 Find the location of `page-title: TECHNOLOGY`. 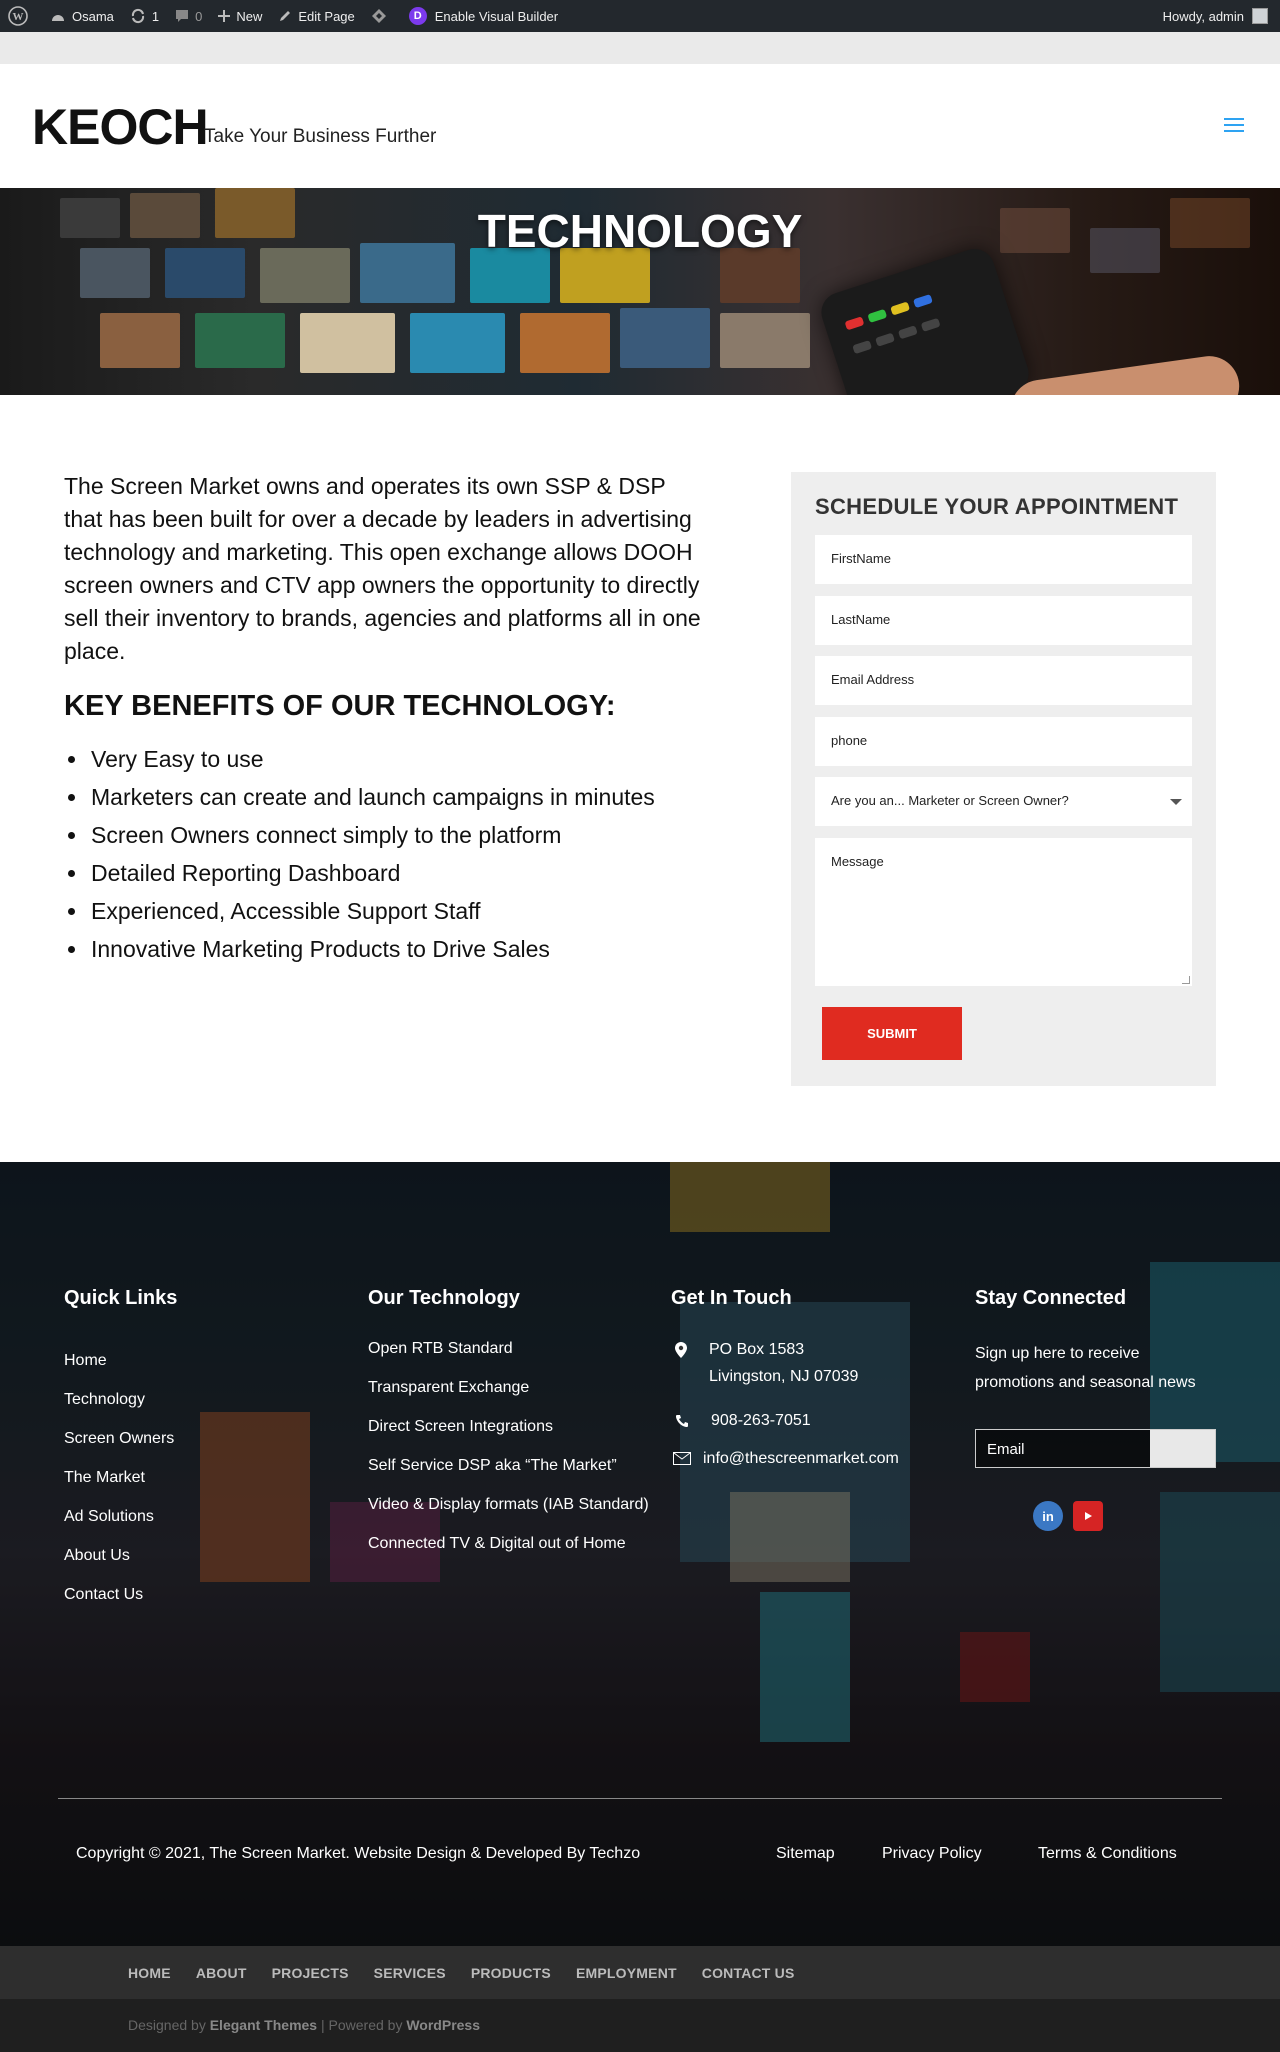

page-title: TECHNOLOGY is located at coordinates (640, 231).